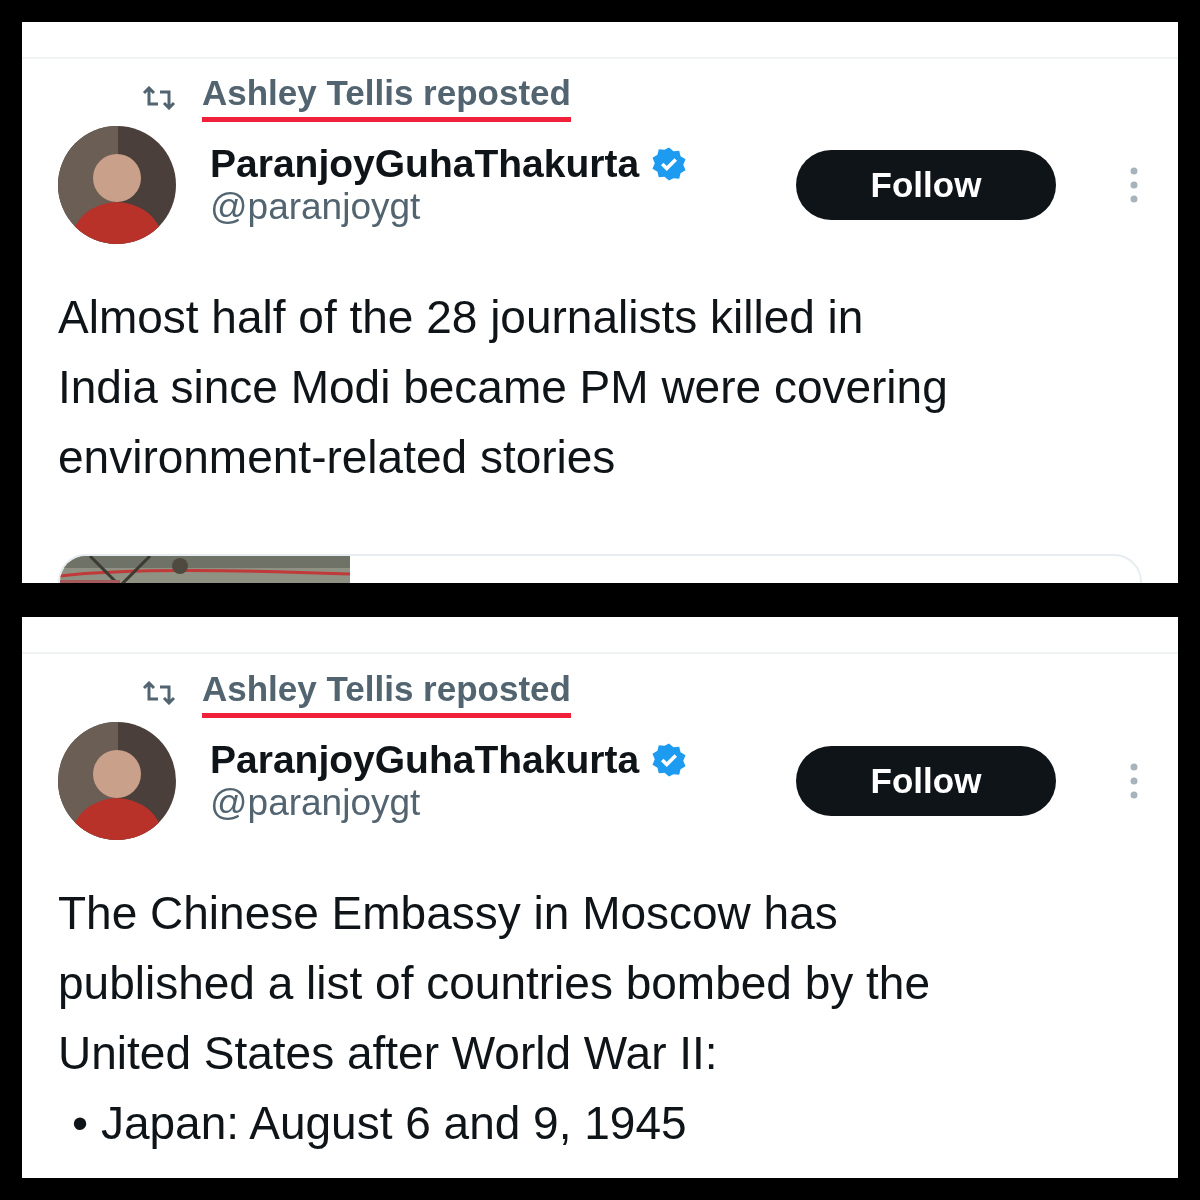  I want to click on bullet-item: • Japan: August 6 and 9, 1945, so click(380, 1123).